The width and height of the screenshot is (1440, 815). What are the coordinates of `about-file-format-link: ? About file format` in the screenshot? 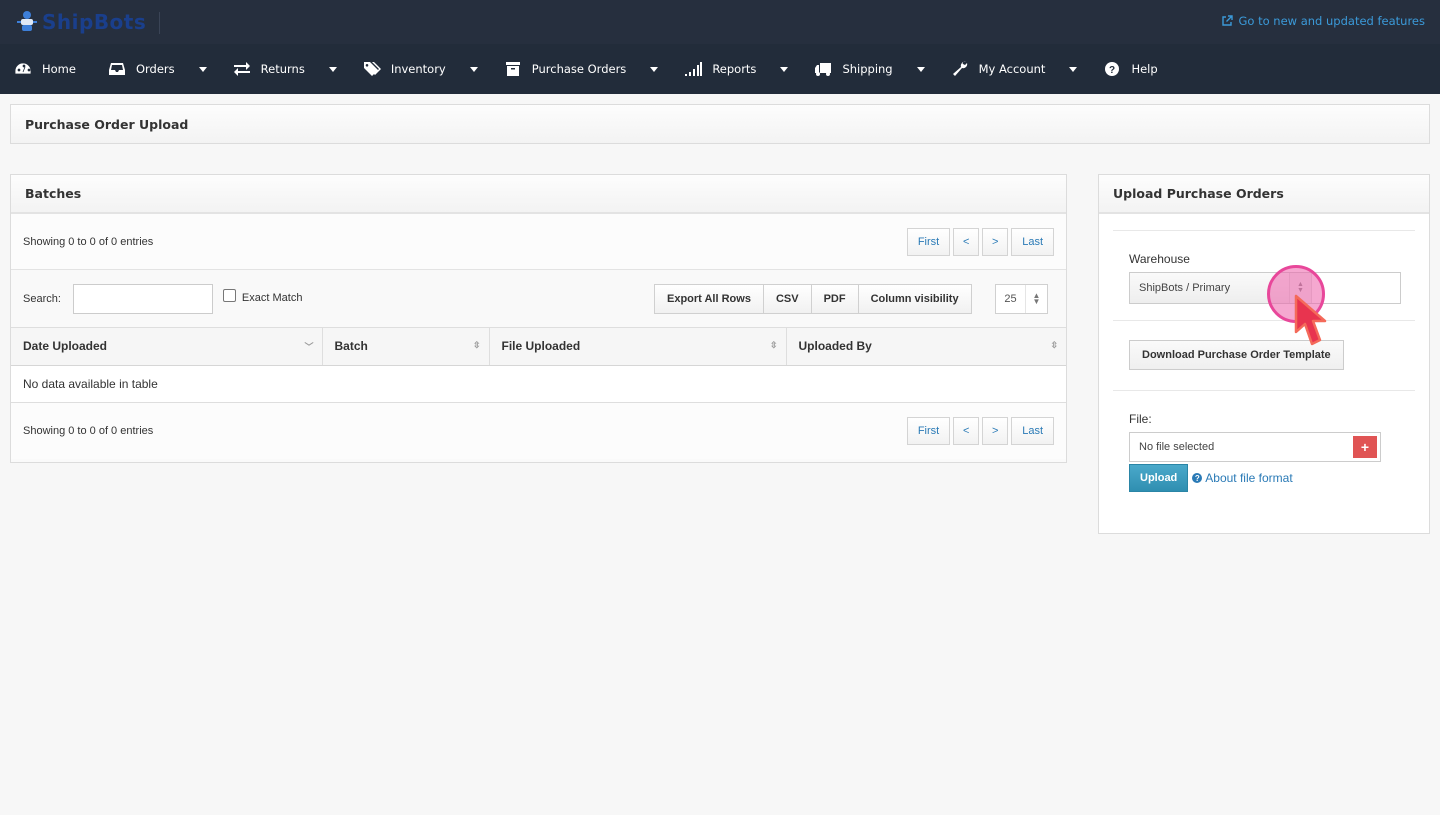 It's located at (1242, 478).